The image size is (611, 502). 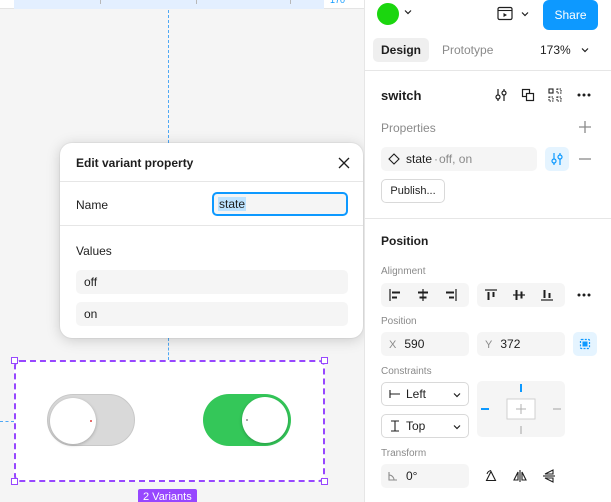 What do you see at coordinates (451, 295) in the screenshot?
I see `align-right-icon` at bounding box center [451, 295].